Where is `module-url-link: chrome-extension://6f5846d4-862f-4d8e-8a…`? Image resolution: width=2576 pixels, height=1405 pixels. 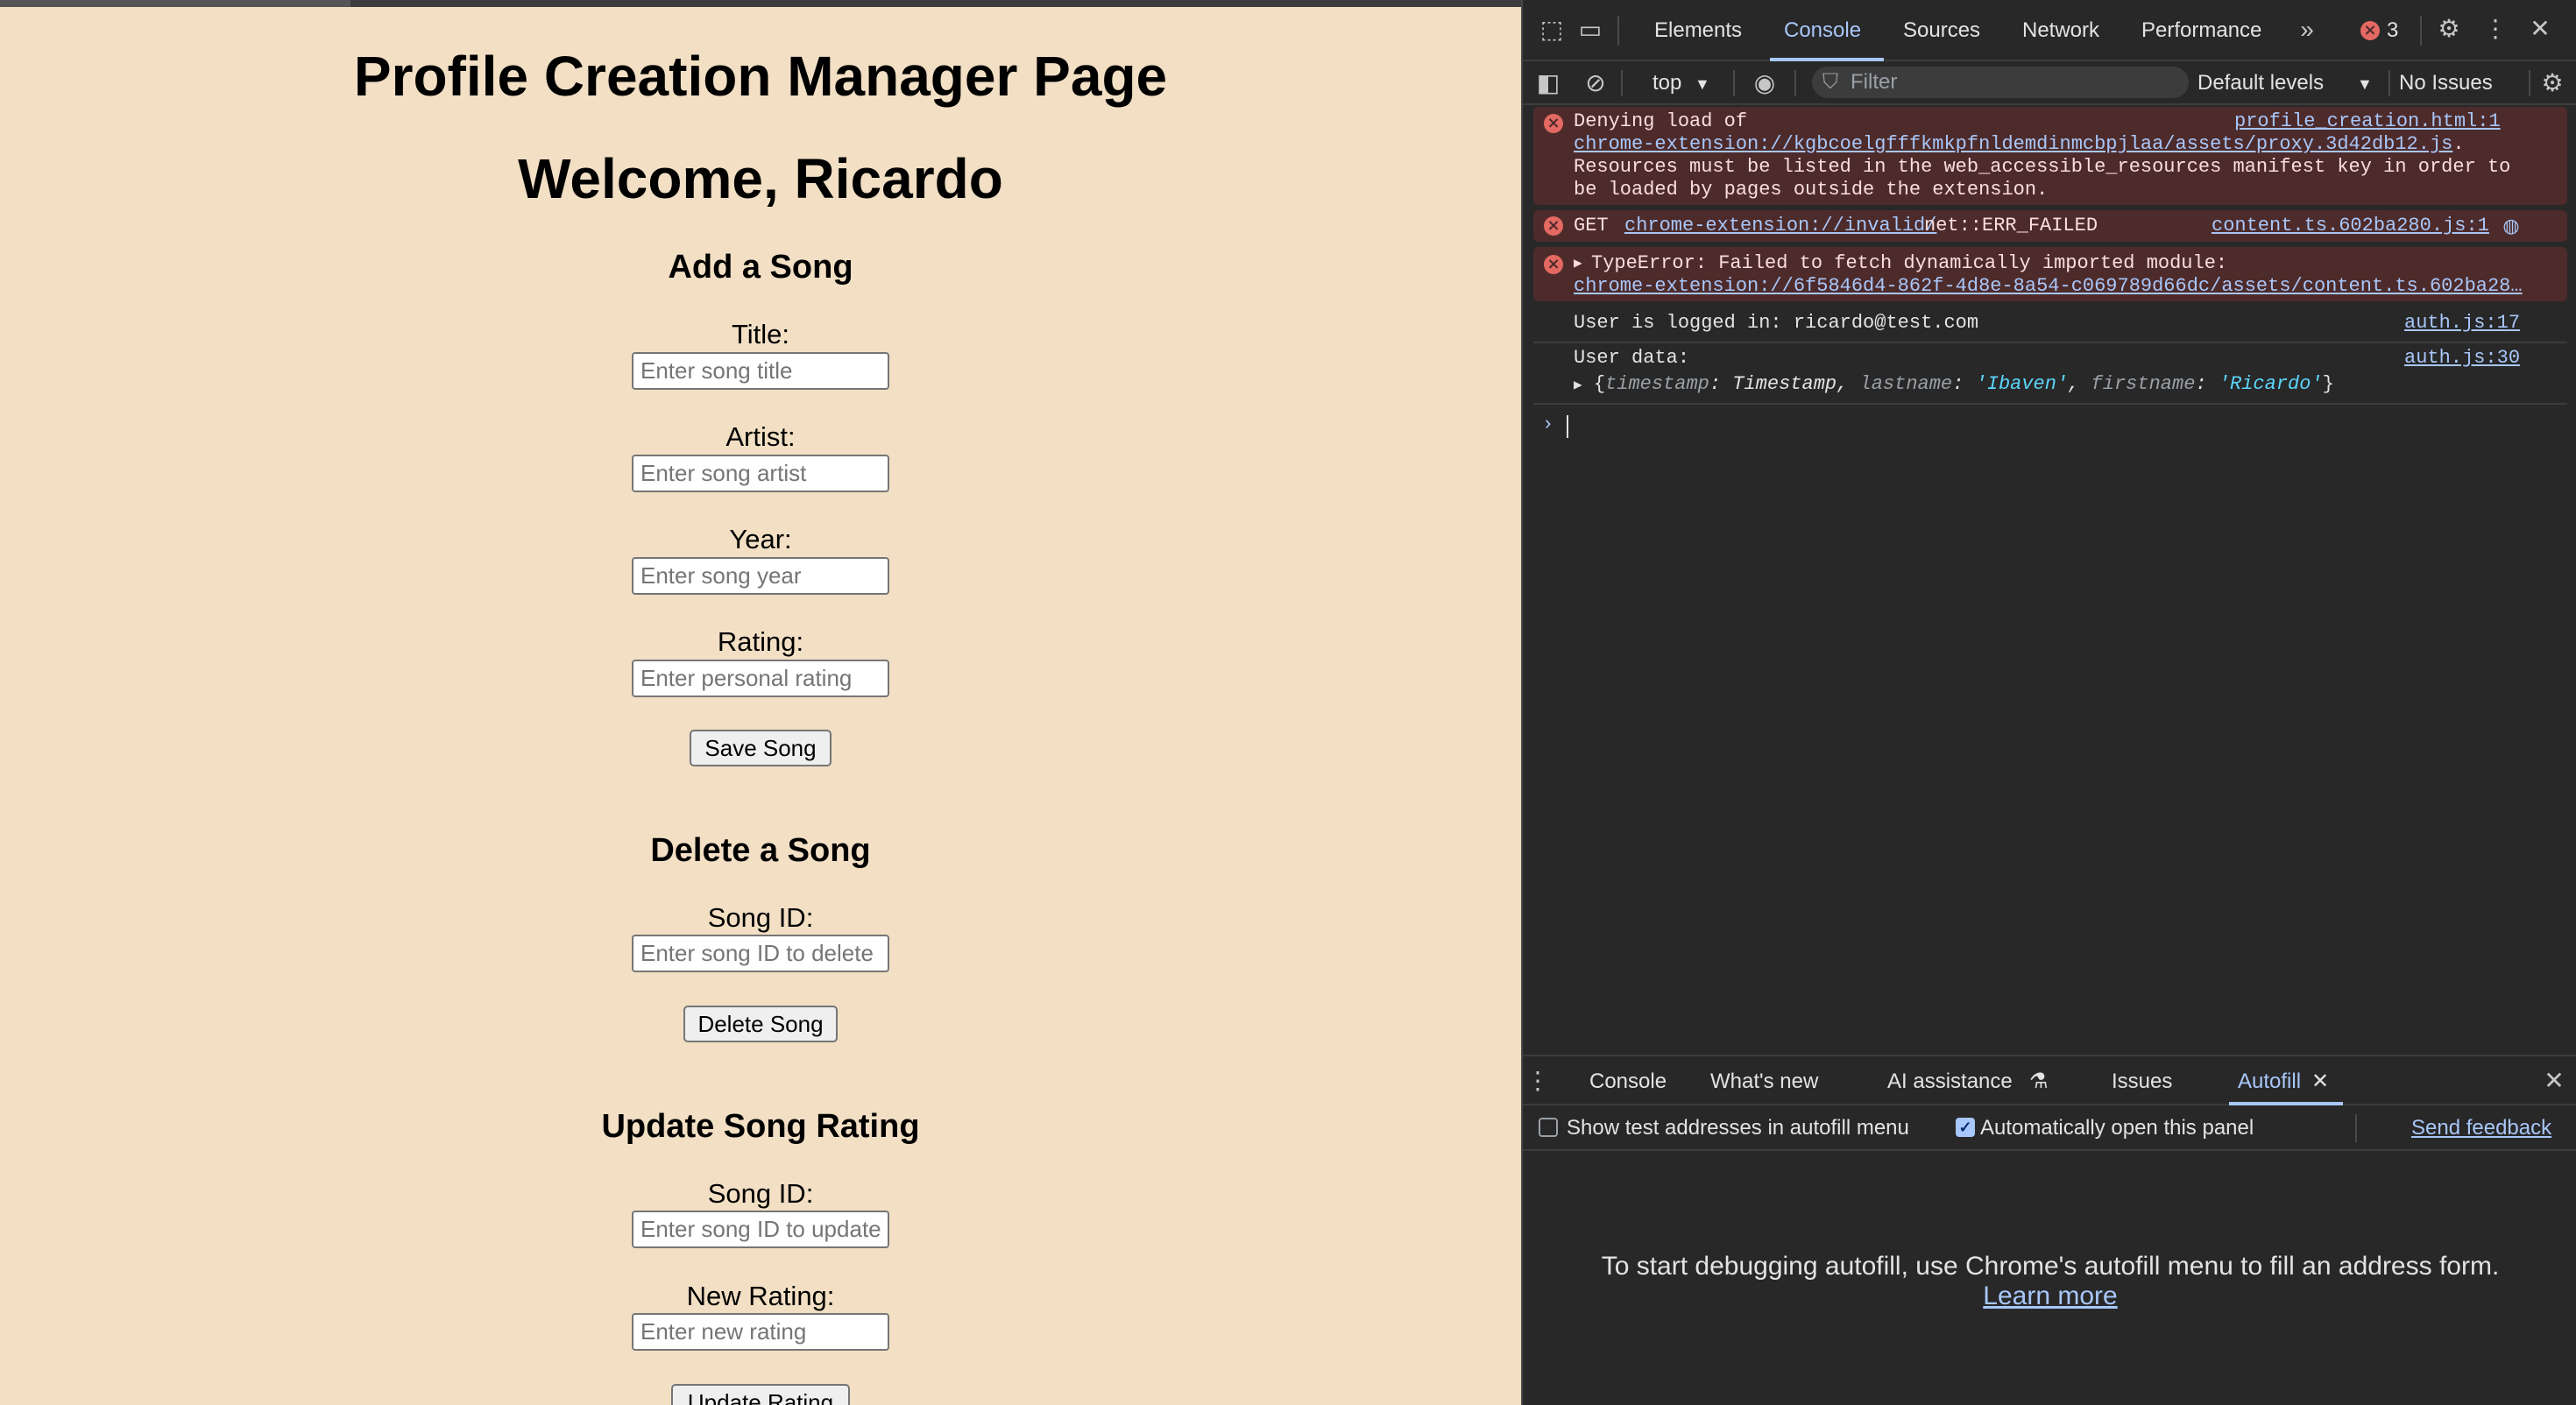 module-url-link: chrome-extension://6f5846d4-862f-4d8e-8a… is located at coordinates (2048, 286).